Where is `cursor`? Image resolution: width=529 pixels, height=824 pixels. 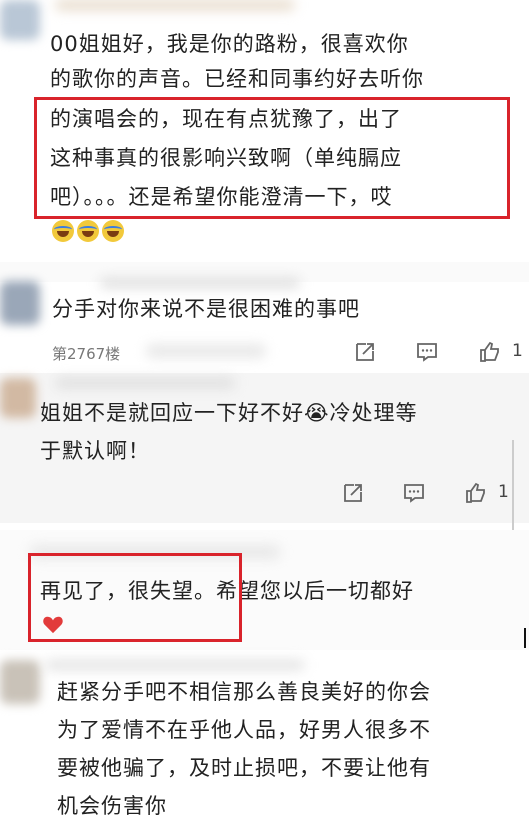 cursor is located at coordinates (525, 638).